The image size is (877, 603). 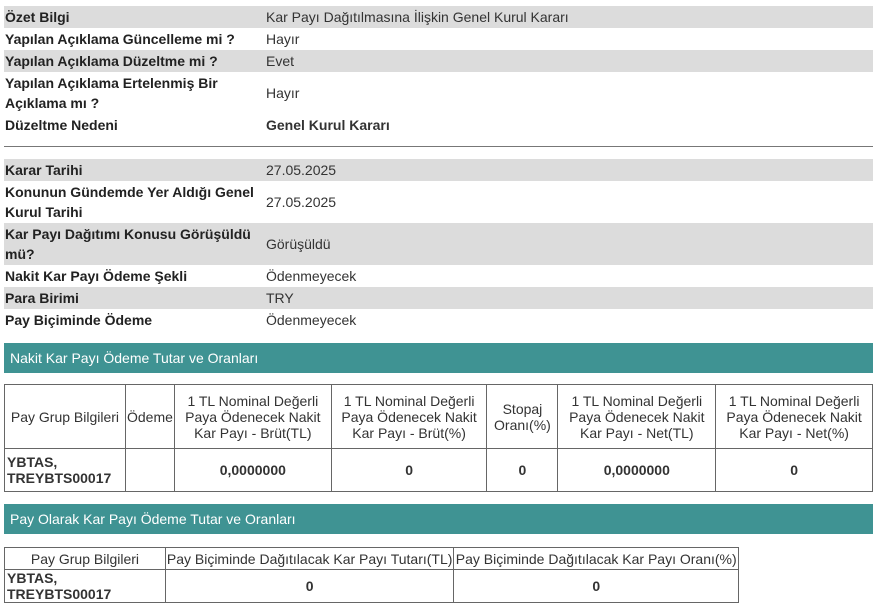 I want to click on detail-label: Nakit Kar Payı Ödeme Şekli, so click(x=96, y=276).